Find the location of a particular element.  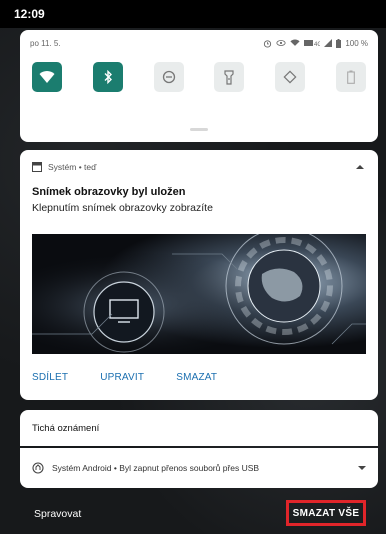

edit-button: UPRAVIT is located at coordinates (122, 377).